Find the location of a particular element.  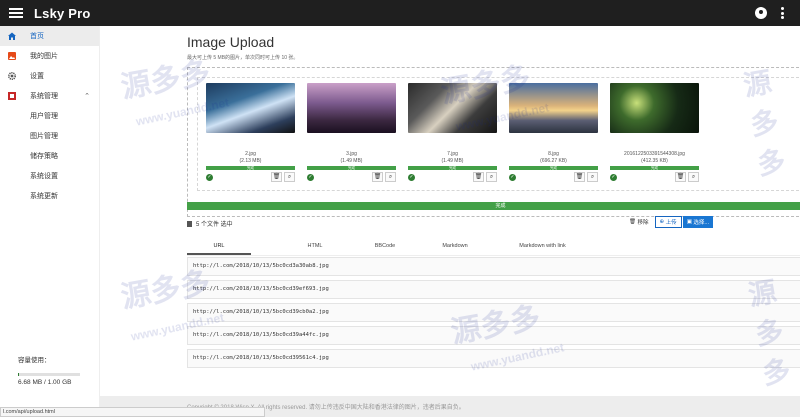

sidebar-item-user-management: 用户管理 is located at coordinates (49, 116).